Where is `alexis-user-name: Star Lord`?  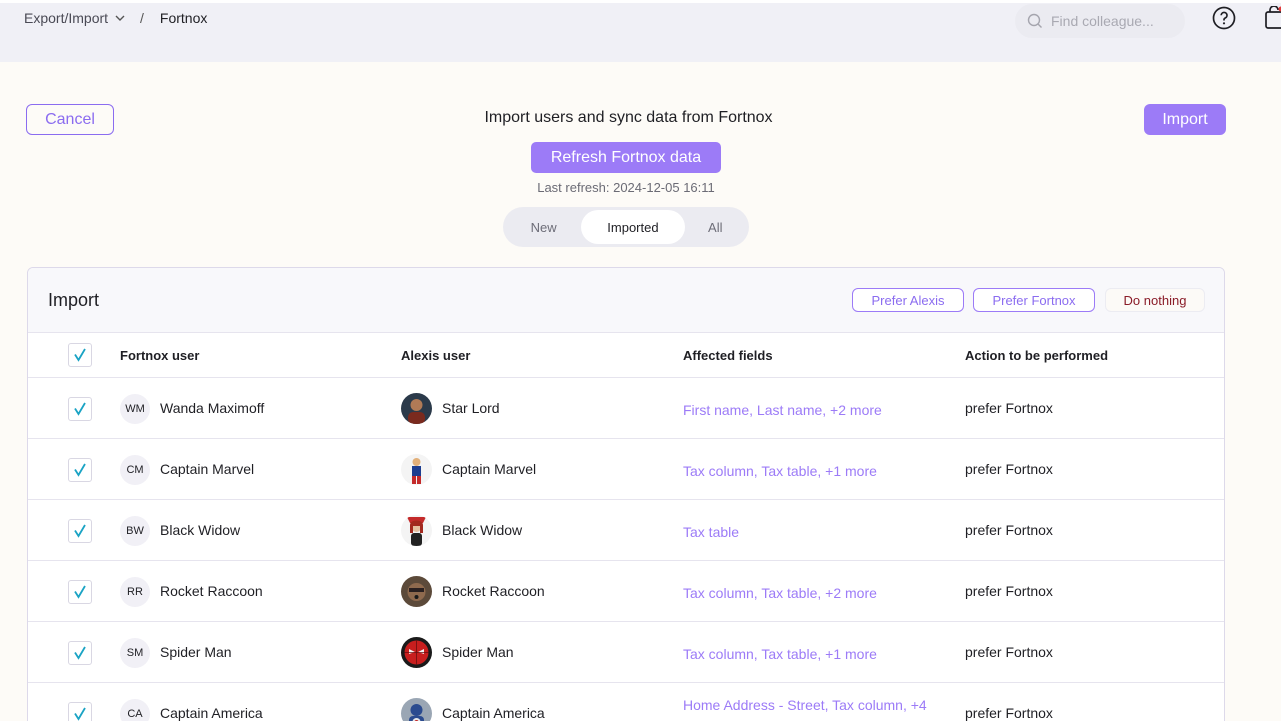 alexis-user-name: Star Lord is located at coordinates (471, 408).